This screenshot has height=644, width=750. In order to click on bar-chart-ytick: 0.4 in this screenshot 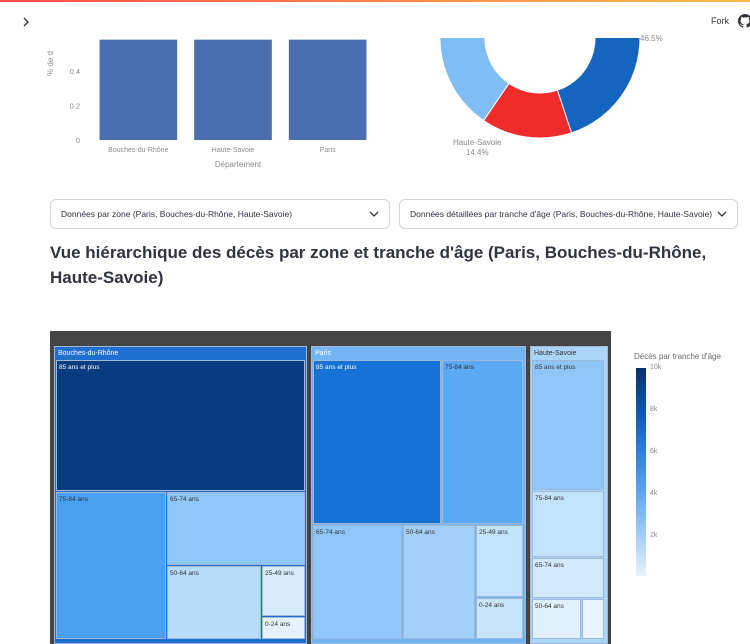, I will do `click(75, 71)`.